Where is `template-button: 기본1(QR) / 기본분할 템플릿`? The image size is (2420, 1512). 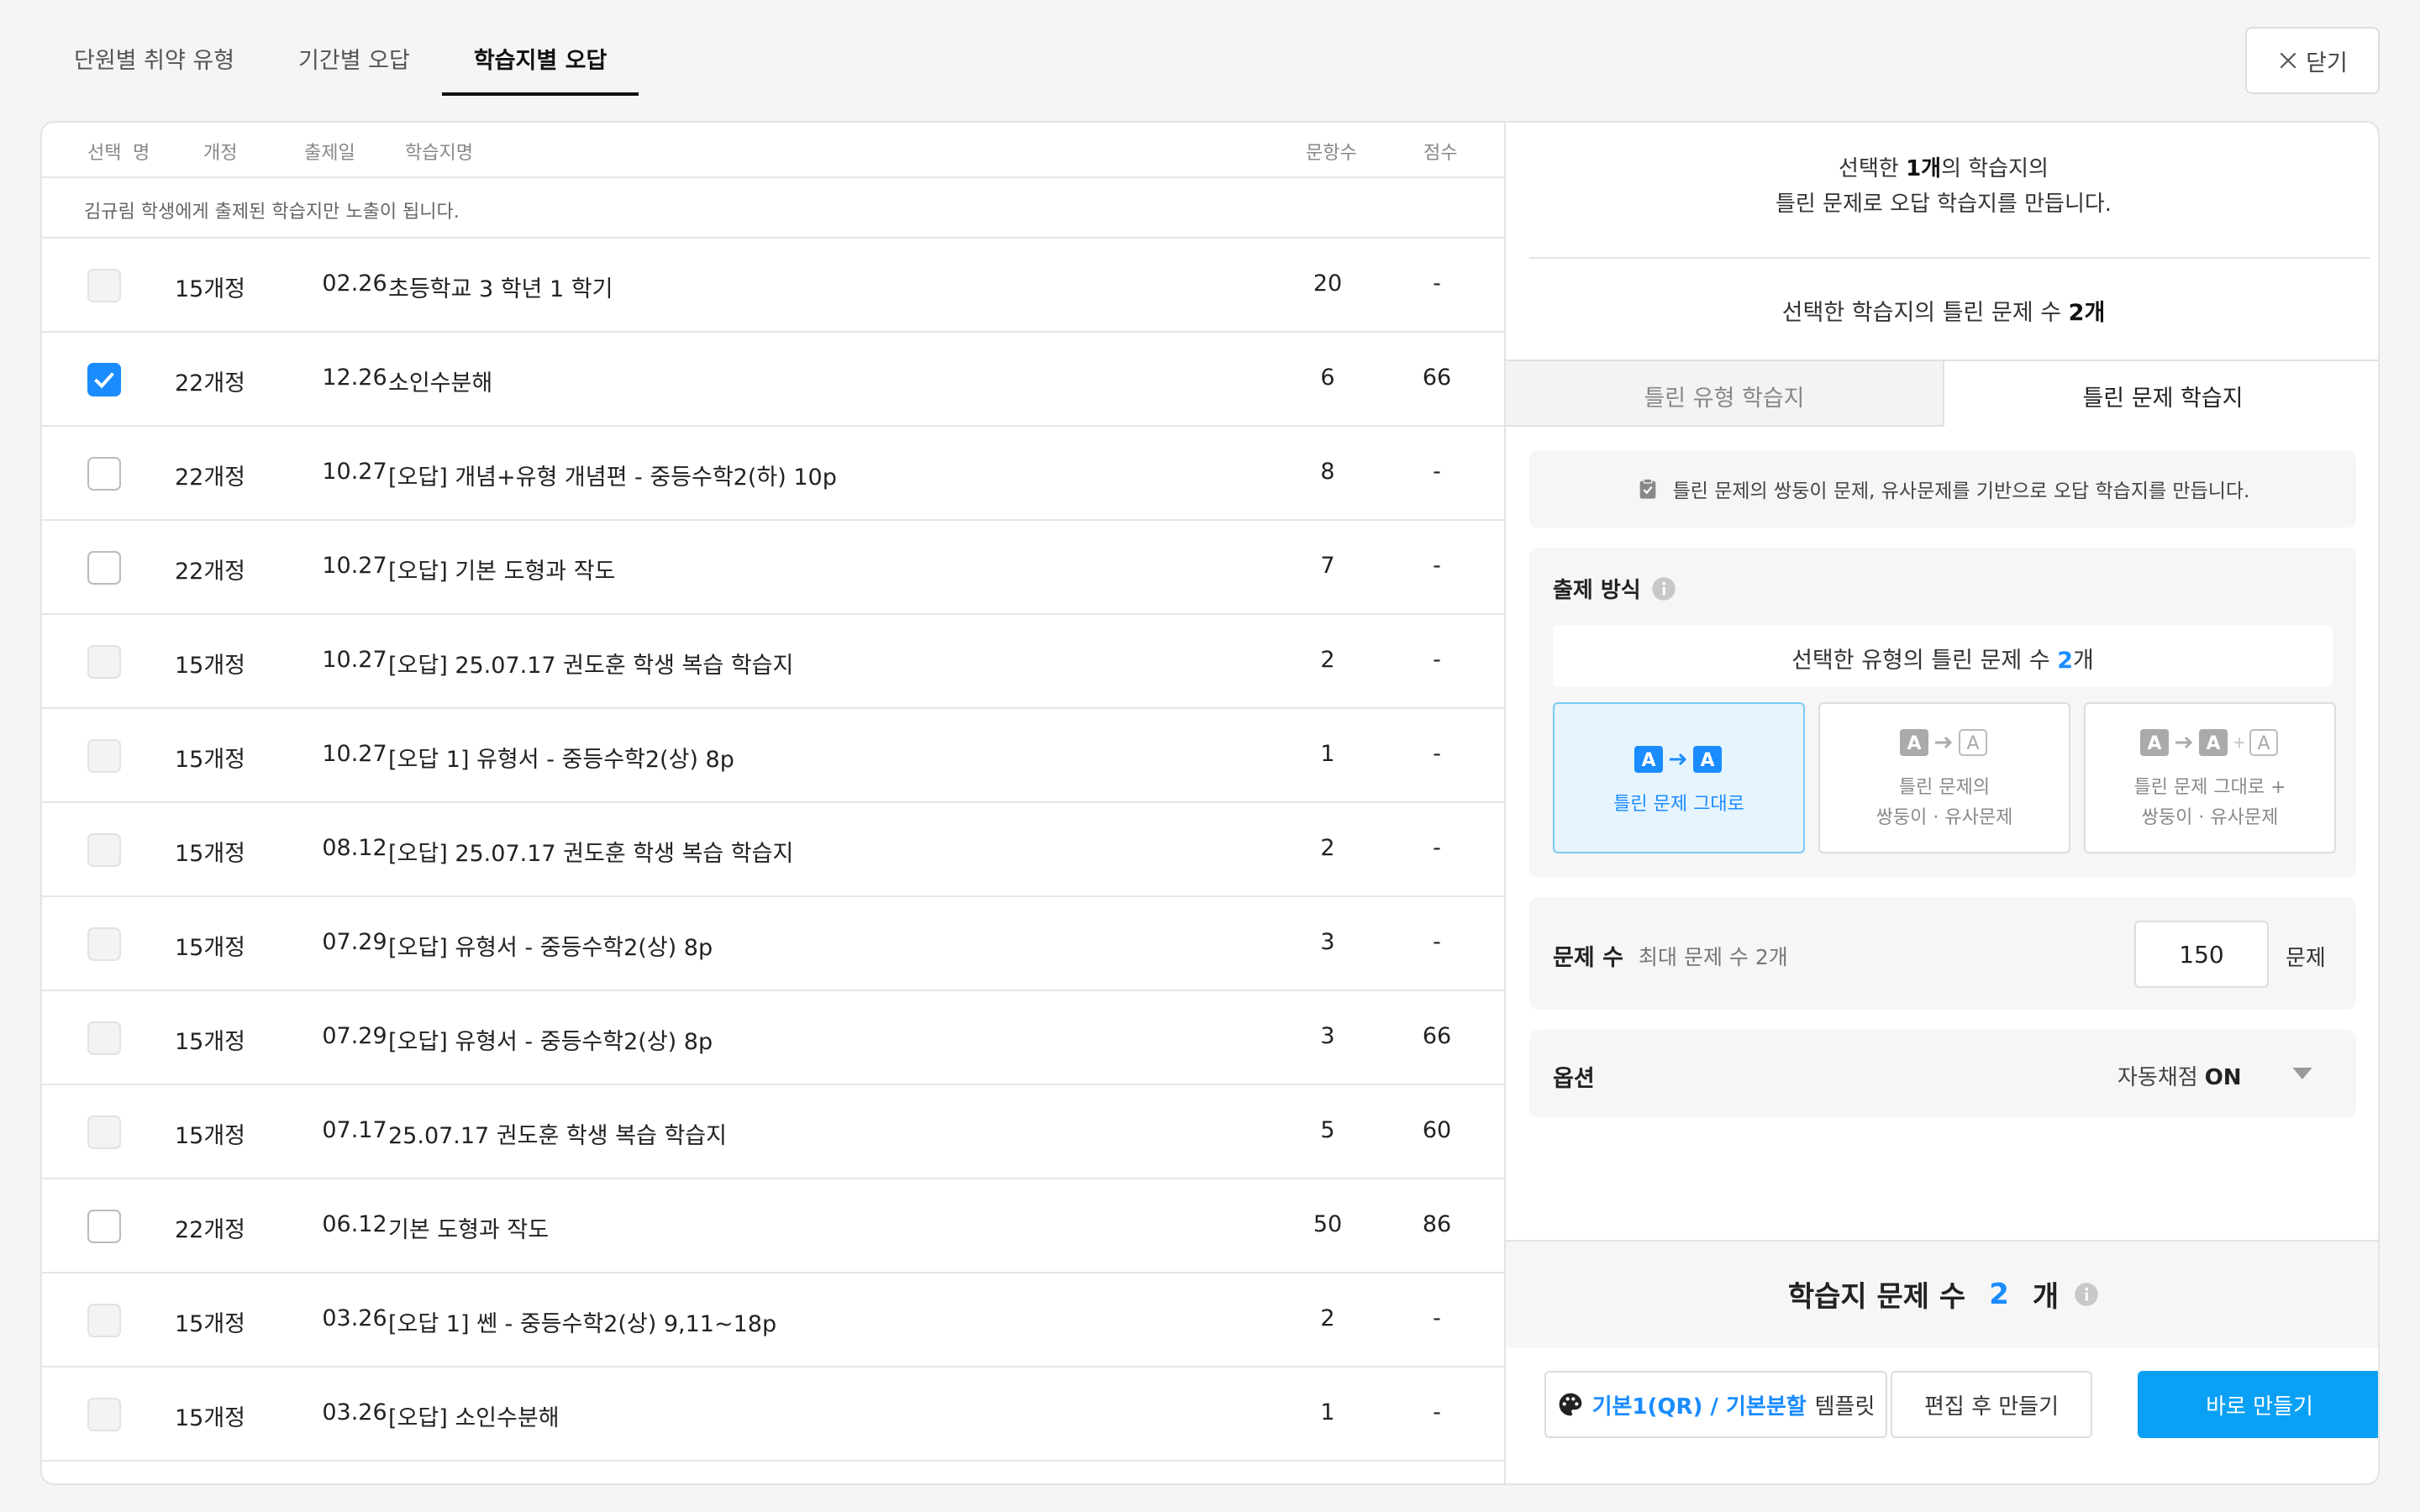 template-button: 기본1(QR) / 기본분할 템플릿 is located at coordinates (1715, 1404).